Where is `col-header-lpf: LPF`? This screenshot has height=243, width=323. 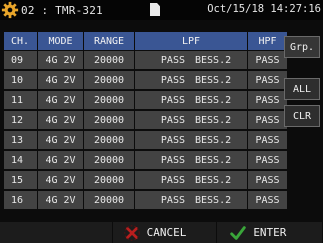 col-header-lpf: LPF is located at coordinates (191, 41).